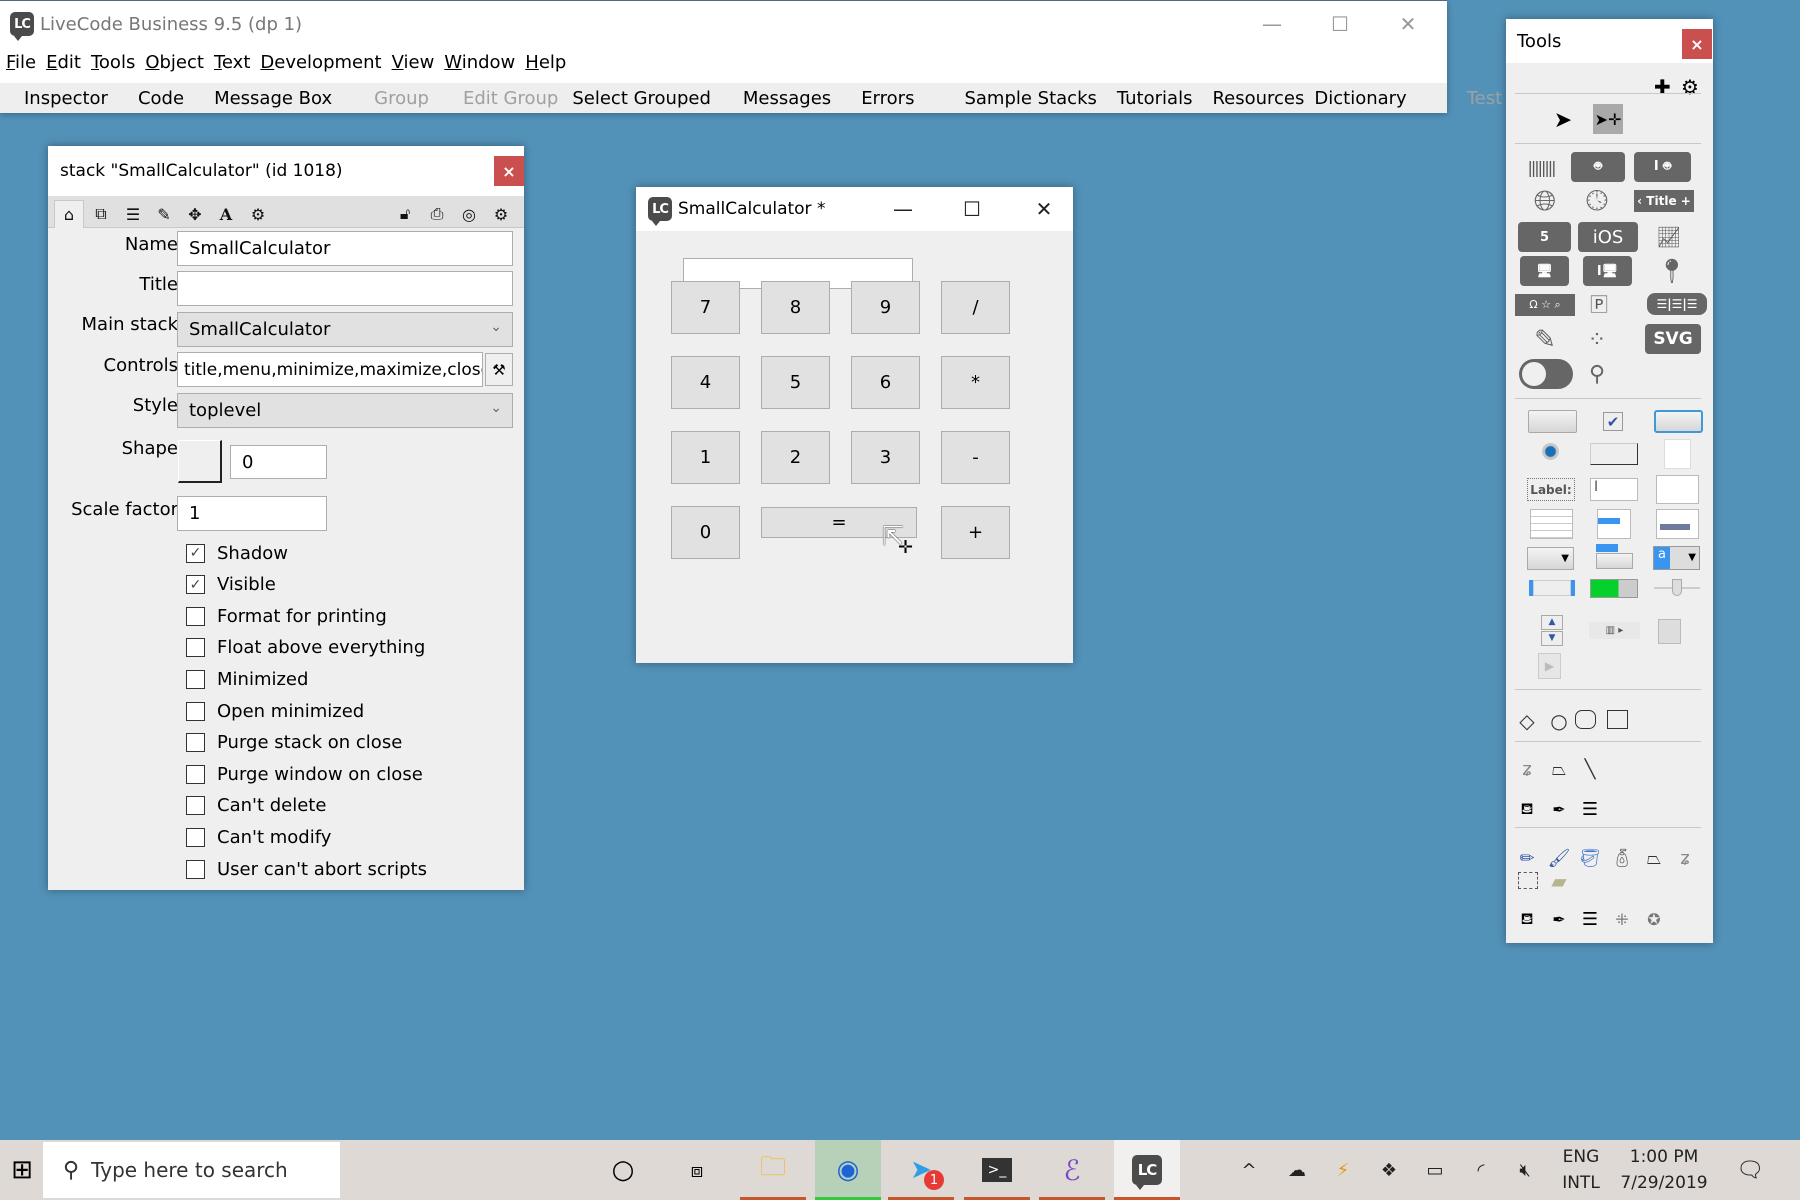  I want to click on nav-bar-widget-icon: Ω ☆ ⌕, so click(1545, 305).